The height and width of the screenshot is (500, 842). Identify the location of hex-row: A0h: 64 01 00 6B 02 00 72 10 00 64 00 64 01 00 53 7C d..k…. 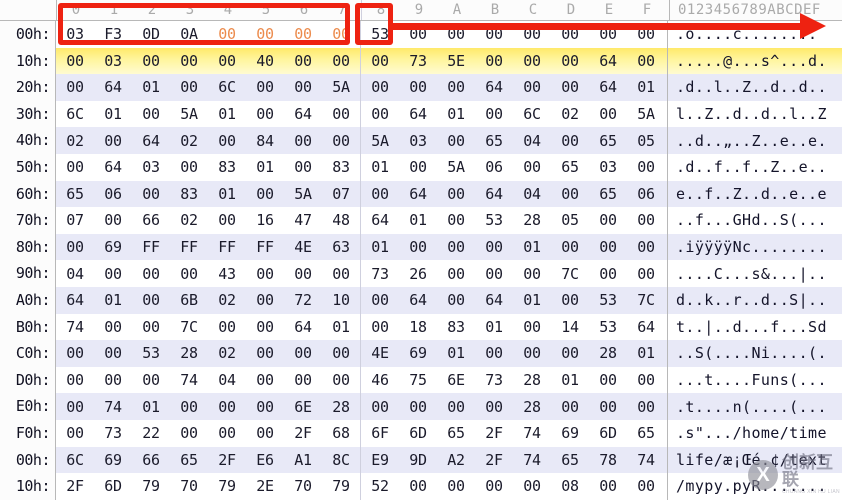
(421, 300).